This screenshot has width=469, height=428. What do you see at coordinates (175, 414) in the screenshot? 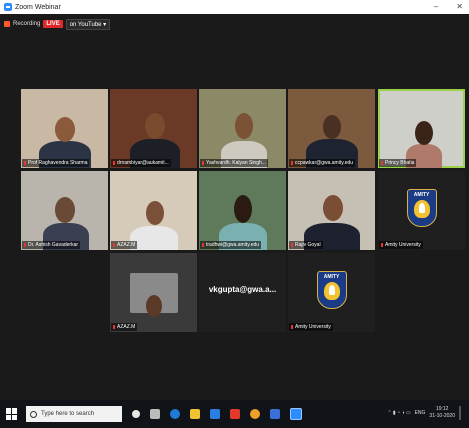
I see `edge-icon` at bounding box center [175, 414].